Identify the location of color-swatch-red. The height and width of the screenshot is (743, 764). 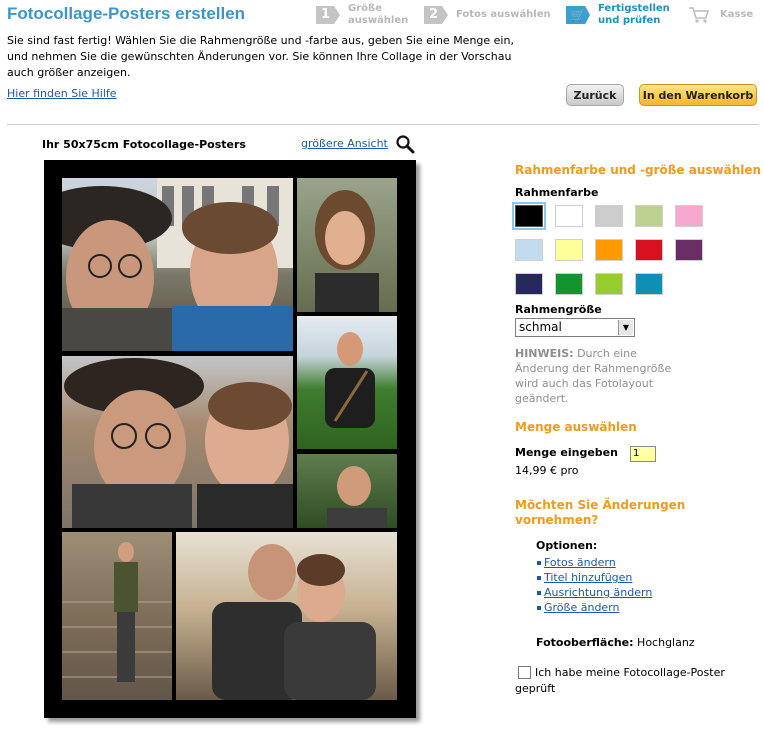
(649, 250).